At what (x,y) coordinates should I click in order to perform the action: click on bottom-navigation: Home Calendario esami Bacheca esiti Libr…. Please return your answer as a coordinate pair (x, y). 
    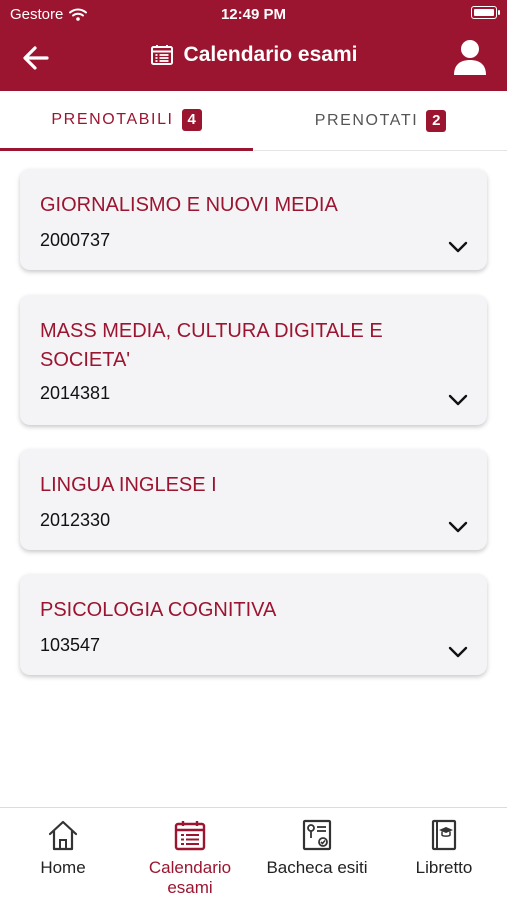
    Looking at the image, I should click on (253, 853).